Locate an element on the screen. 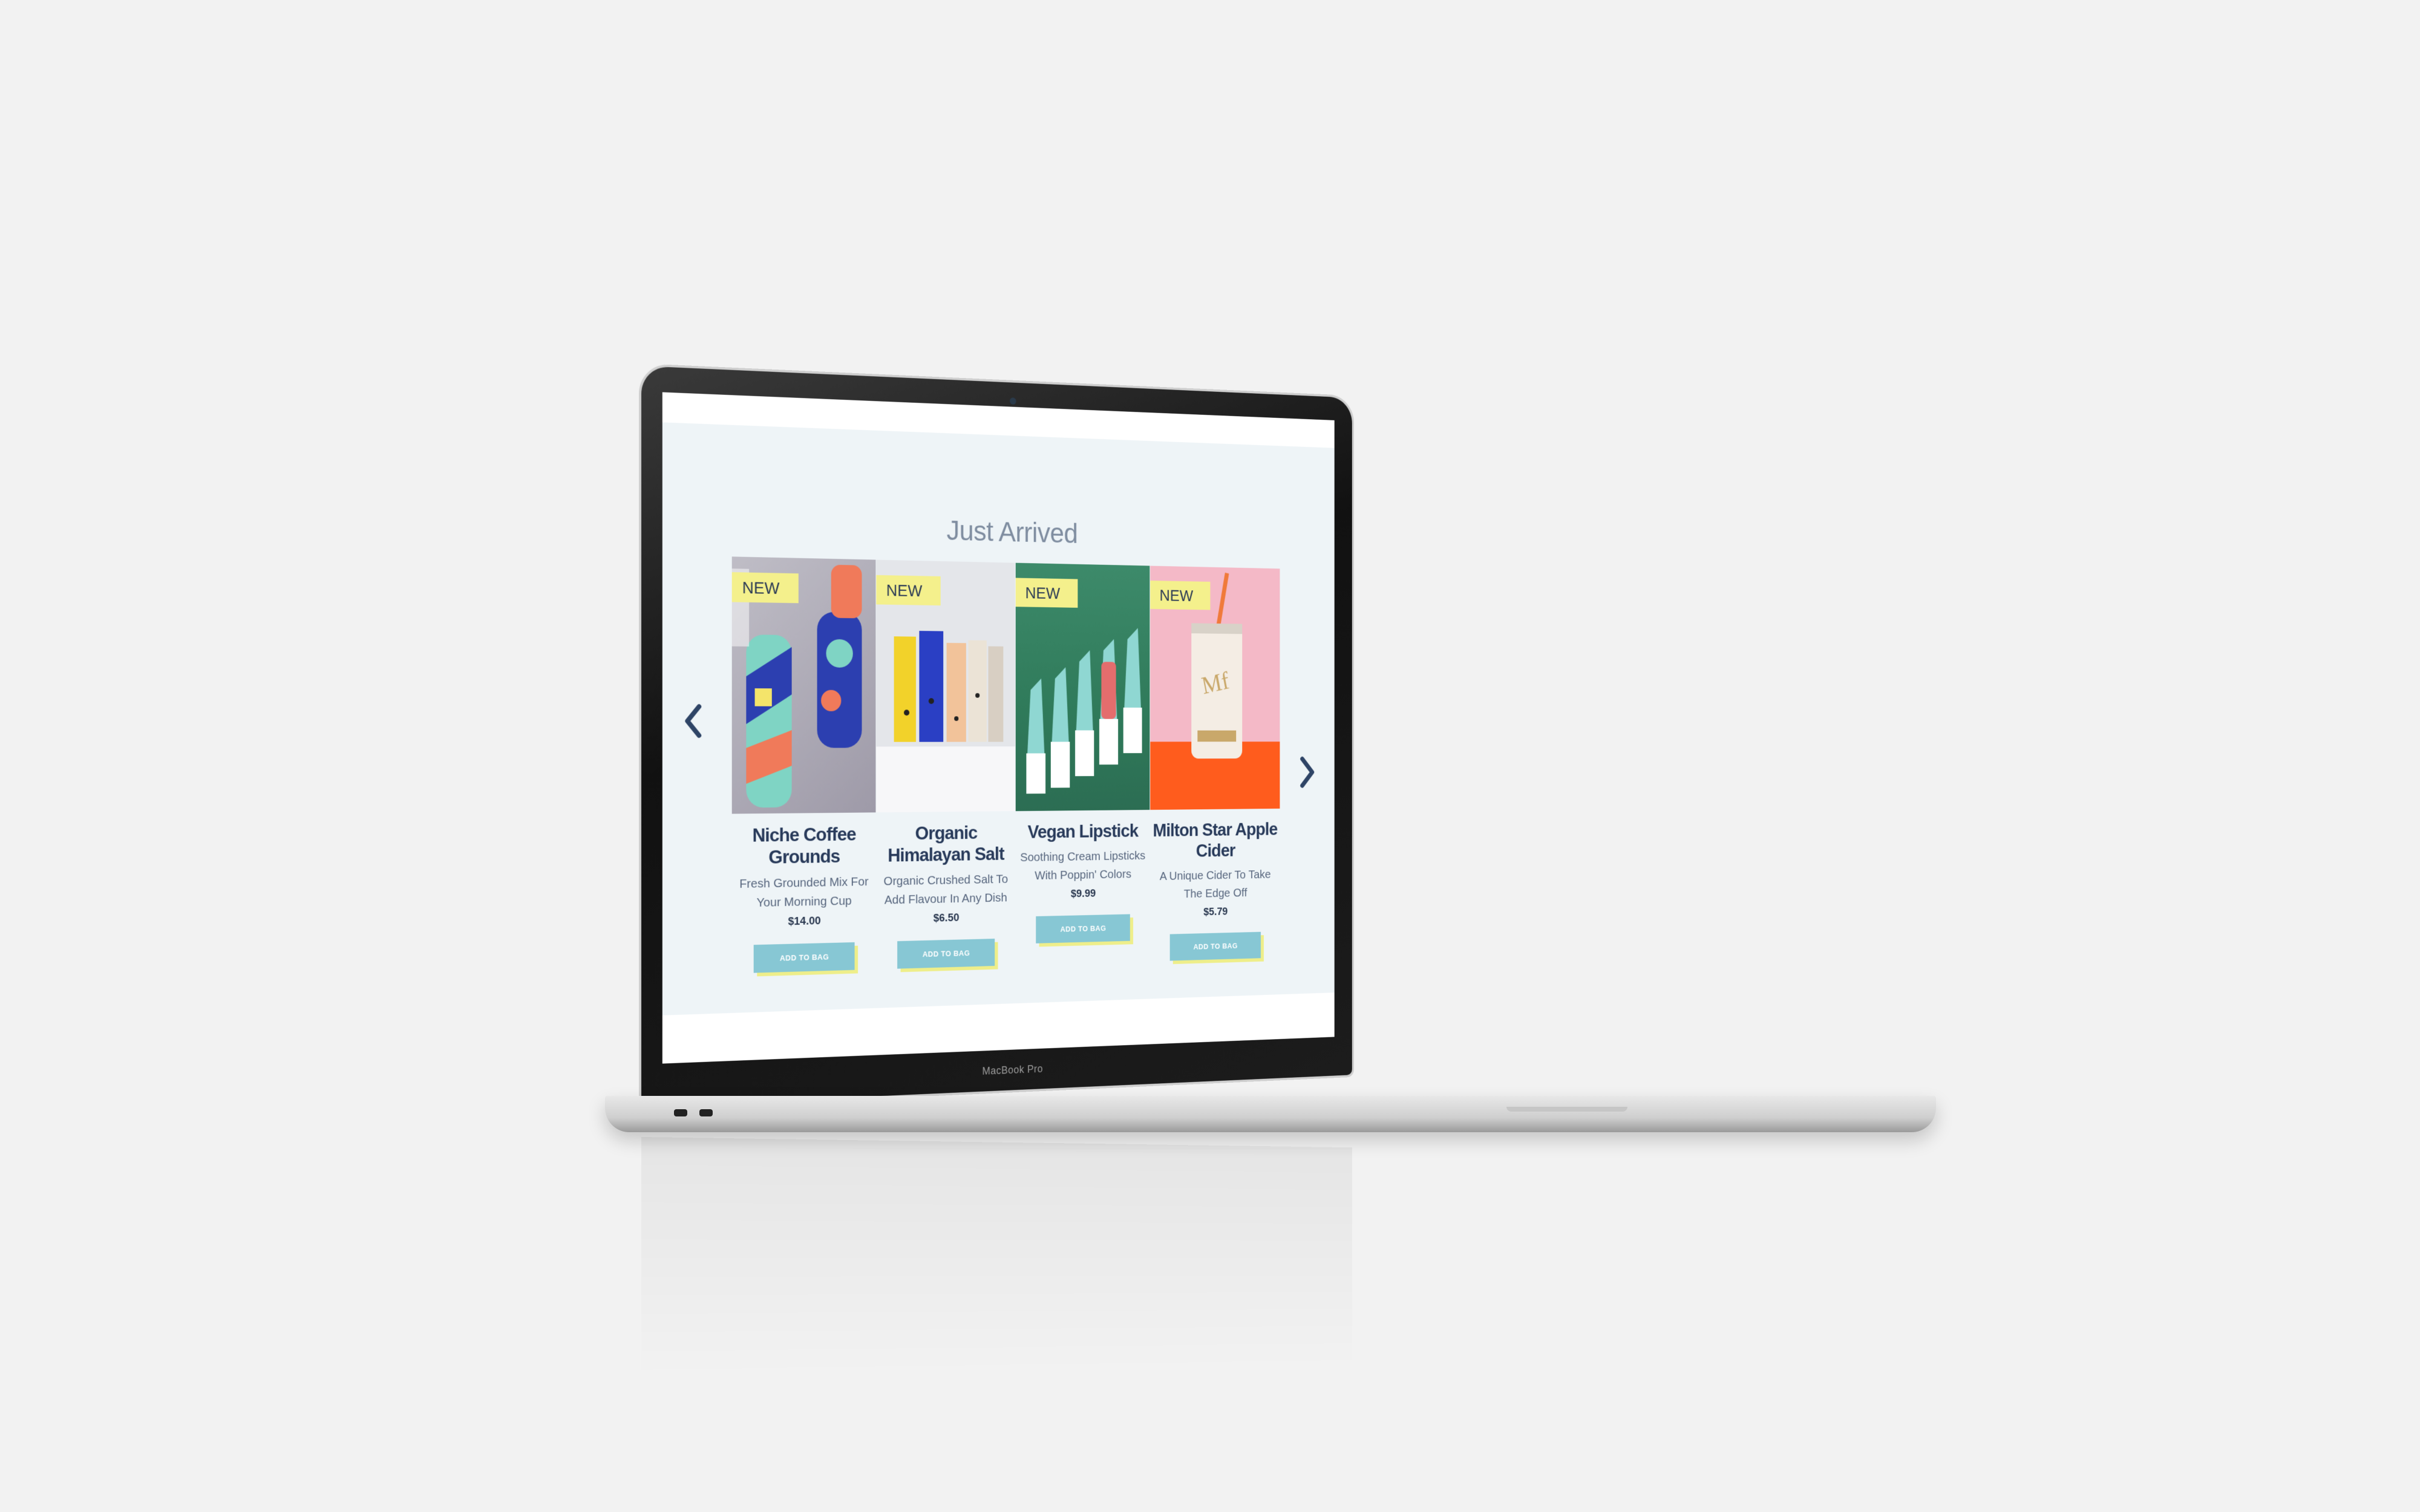 Image resolution: width=2420 pixels, height=1512 pixels. chevron-right-icon is located at coordinates (1308, 772).